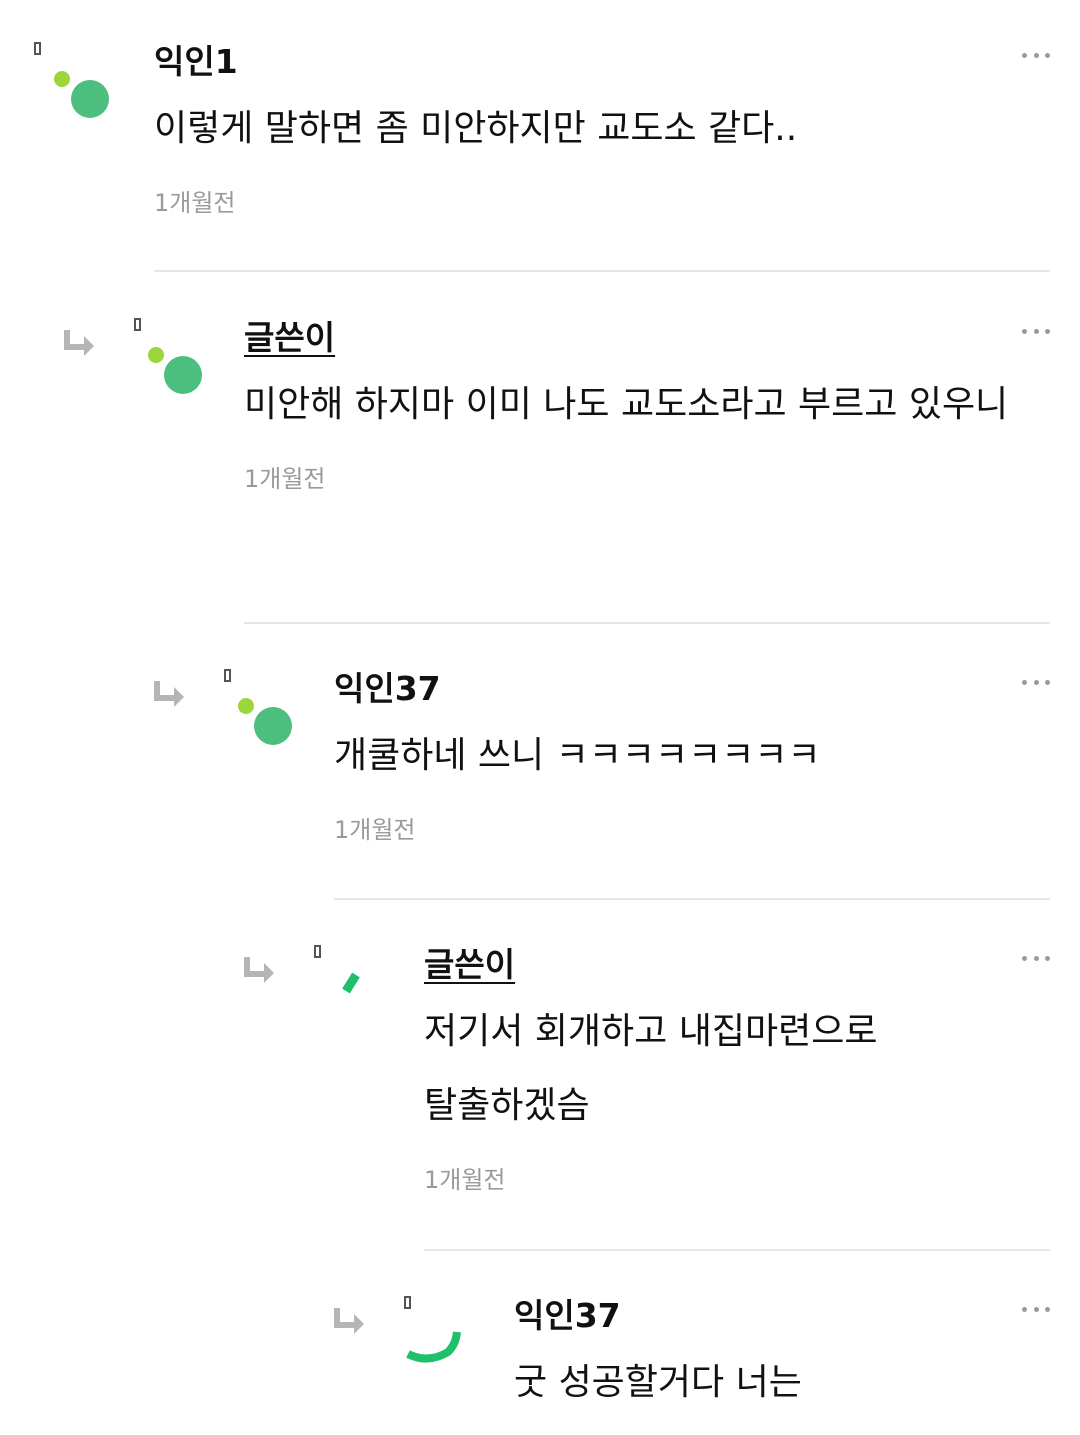 The width and height of the screenshot is (1080, 1435). Describe the element at coordinates (626, 404) in the screenshot. I see `comment-text: 미안해 하지마 이미 나도 교도소라고 부르고 있우니` at that location.